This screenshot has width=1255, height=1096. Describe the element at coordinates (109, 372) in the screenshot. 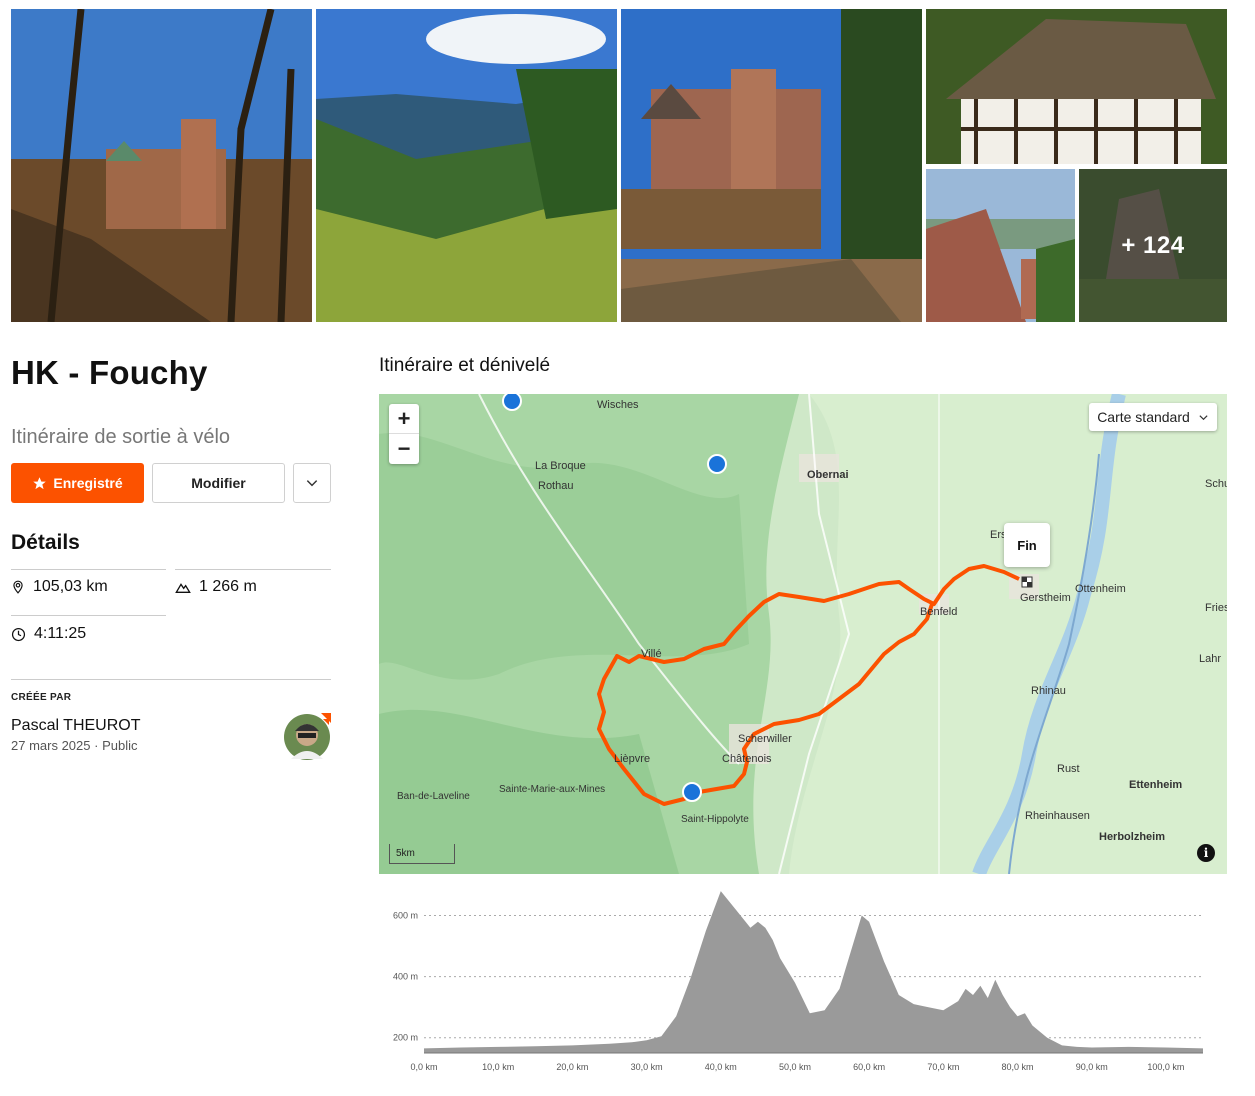

I see `route-title: HK - Fouchy` at that location.